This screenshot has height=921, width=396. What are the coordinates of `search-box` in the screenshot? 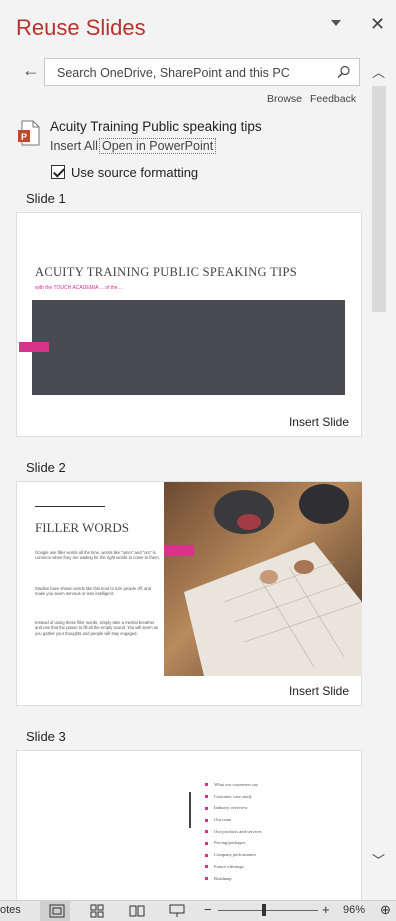 It's located at (202, 72).